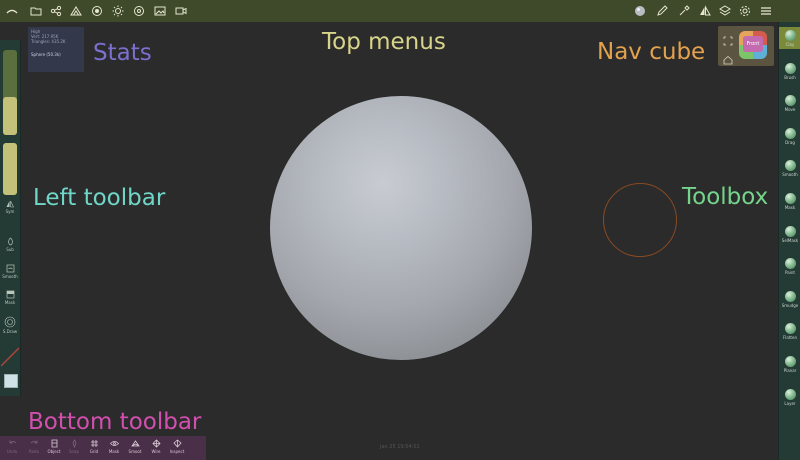 The width and height of the screenshot is (800, 460). I want to click on tool-label: Mask, so click(790, 207).